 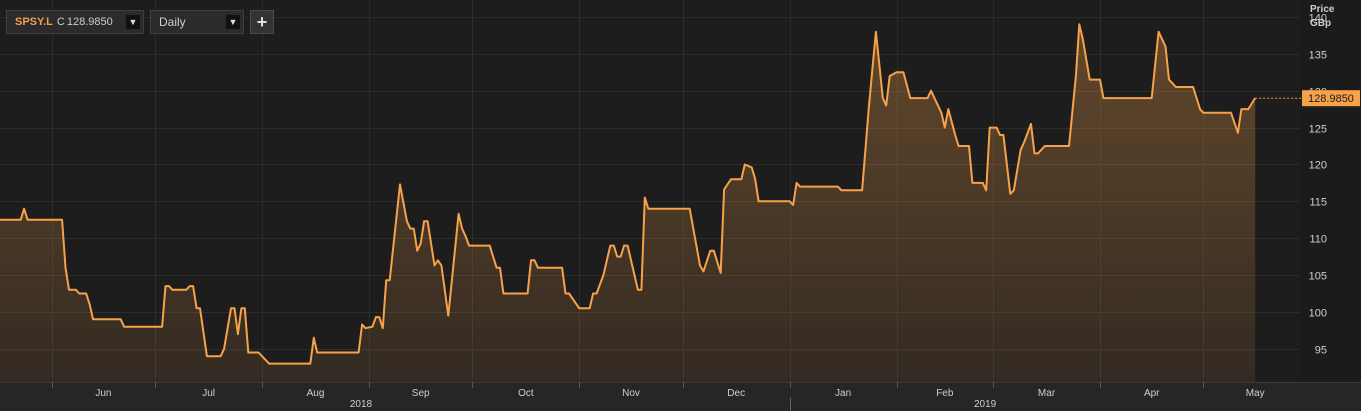 I want to click on x-year-label: 2018, so click(x=361, y=404).